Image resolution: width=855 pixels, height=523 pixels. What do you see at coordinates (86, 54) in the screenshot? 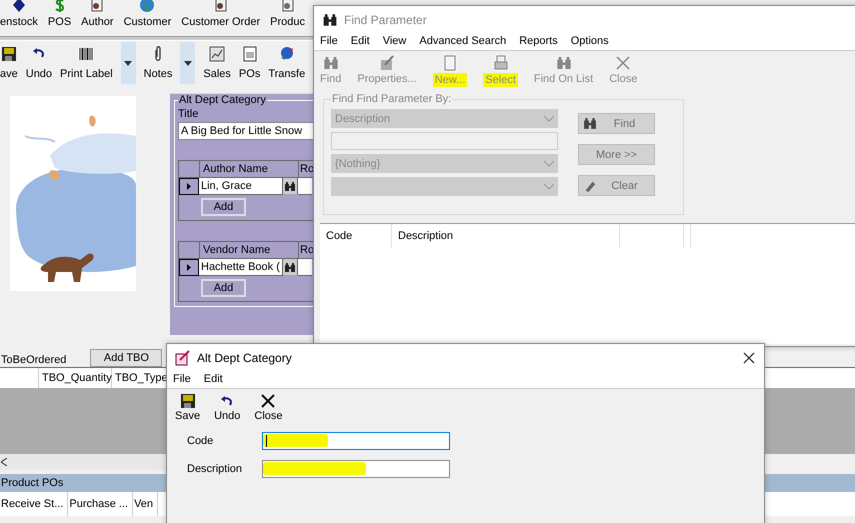
I see `barcode-icon` at bounding box center [86, 54].